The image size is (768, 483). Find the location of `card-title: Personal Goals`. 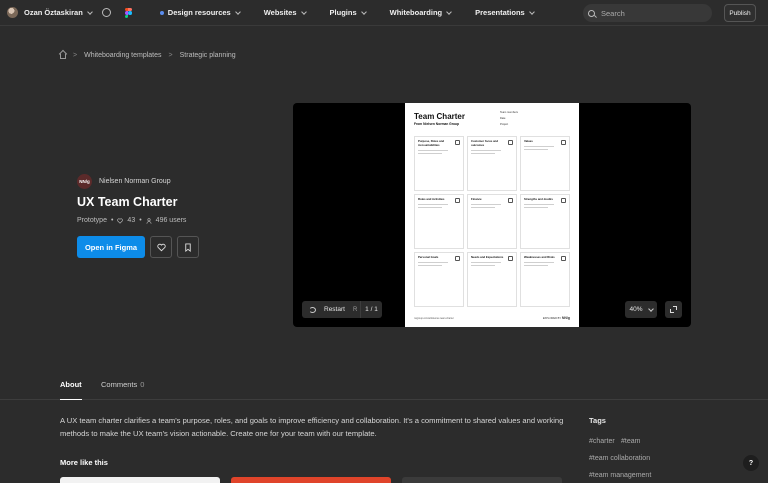

card-title: Personal Goals is located at coordinates (428, 257).